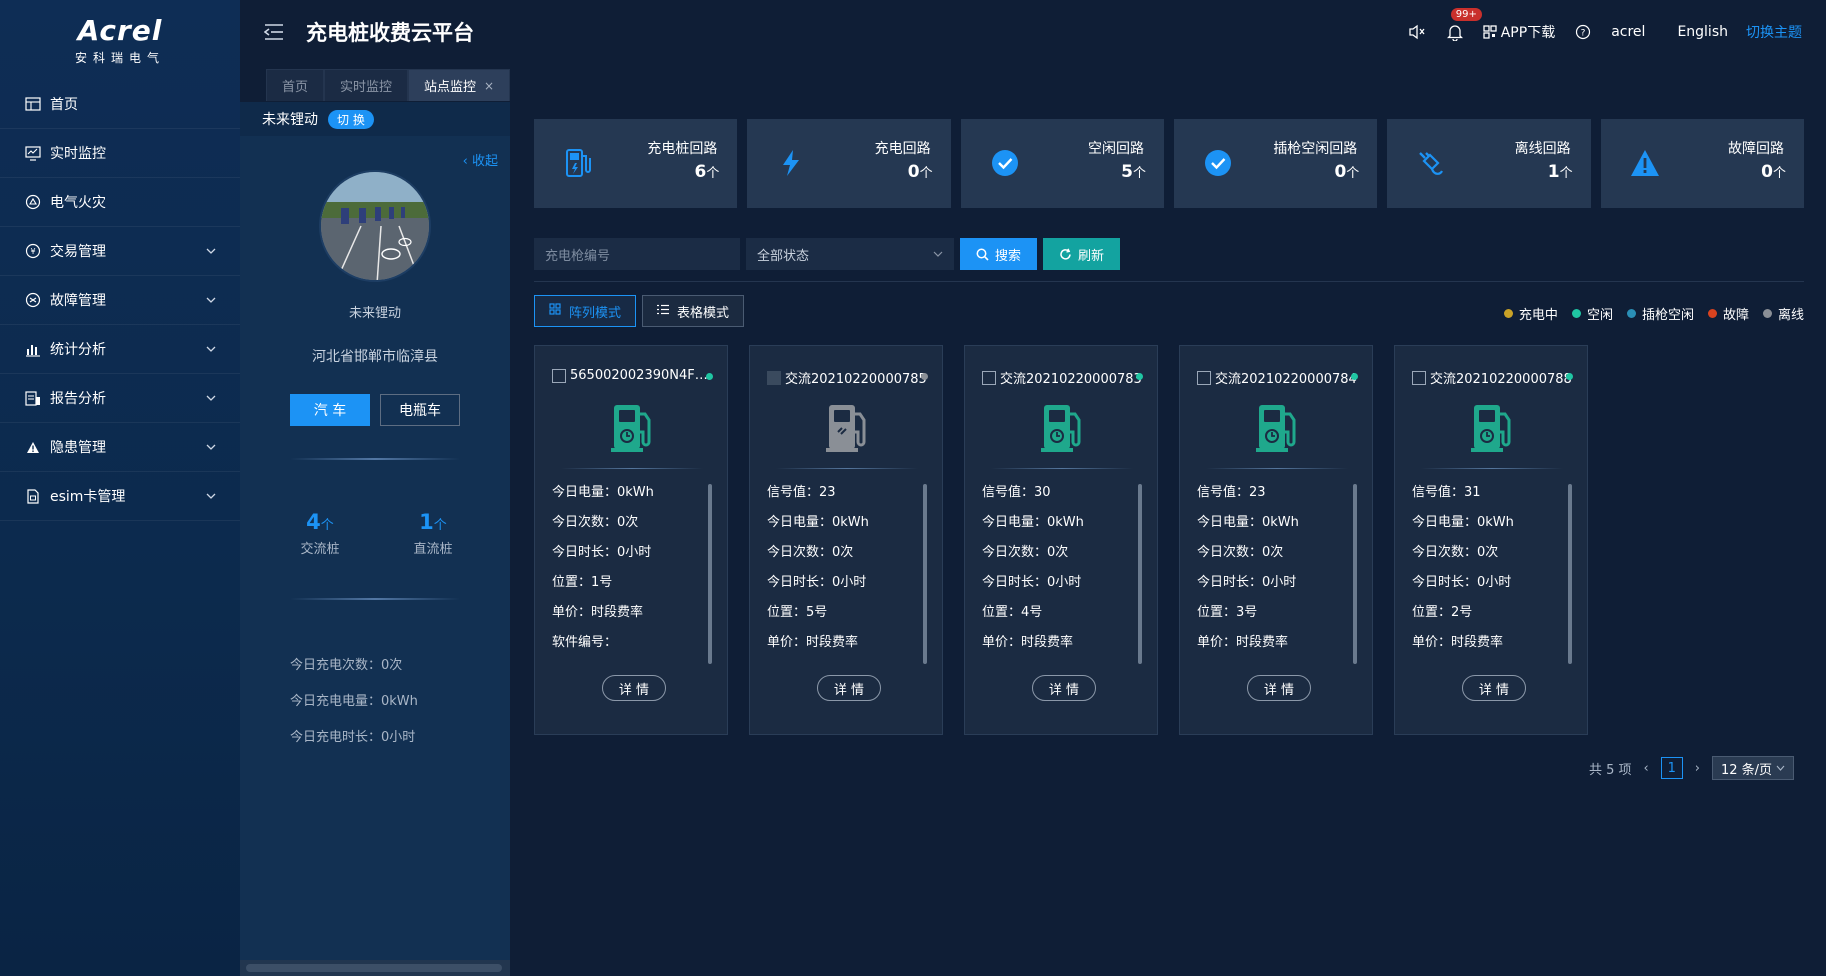 Image resolution: width=1826 pixels, height=976 pixels. I want to click on stat-card-4: 离线回路 1个, so click(1489, 163).